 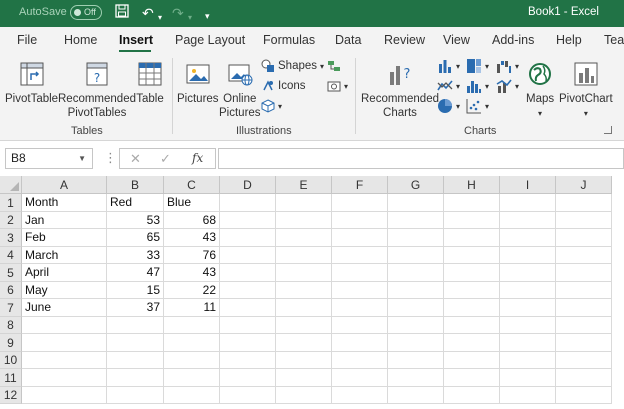 I want to click on cell-b9, so click(x=135, y=343).